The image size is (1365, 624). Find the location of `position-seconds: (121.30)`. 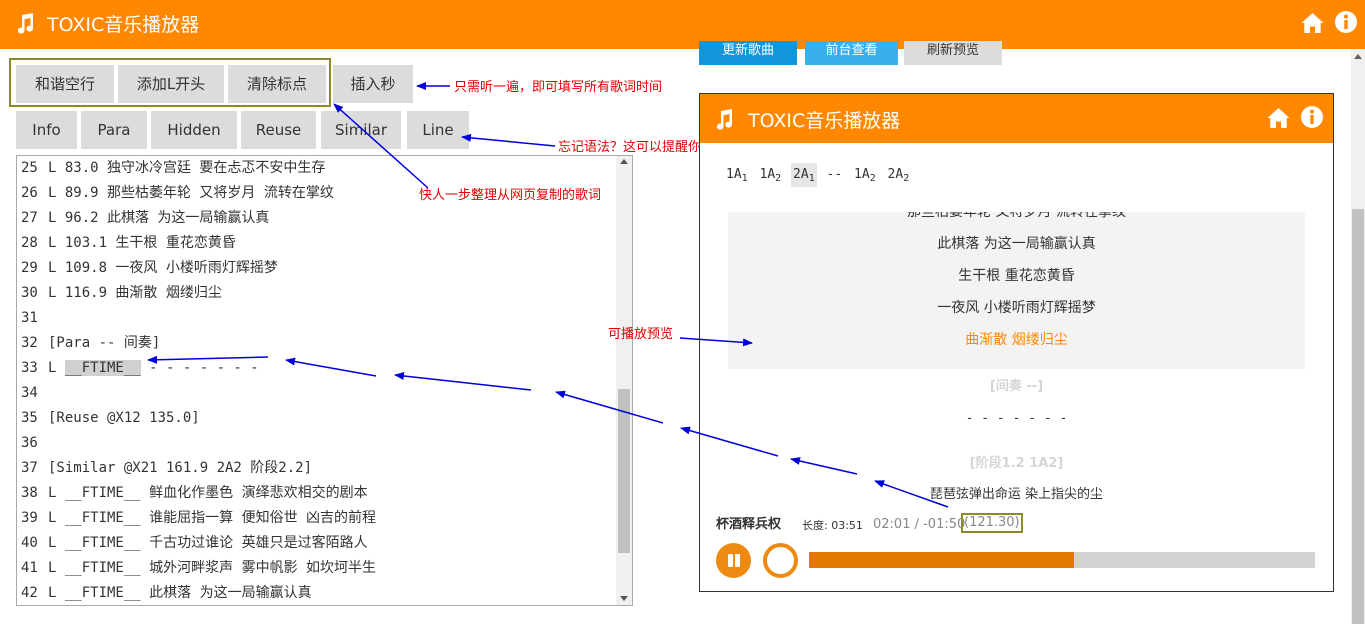

position-seconds: (121.30) is located at coordinates (992, 523).